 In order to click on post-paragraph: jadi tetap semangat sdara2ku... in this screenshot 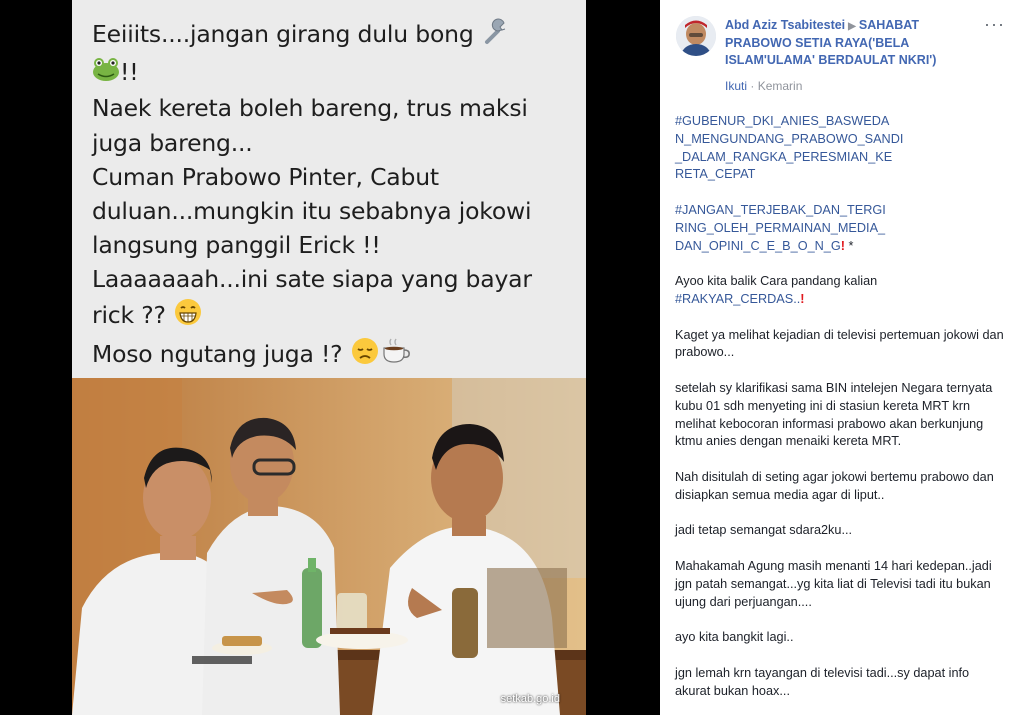, I will do `click(764, 530)`.